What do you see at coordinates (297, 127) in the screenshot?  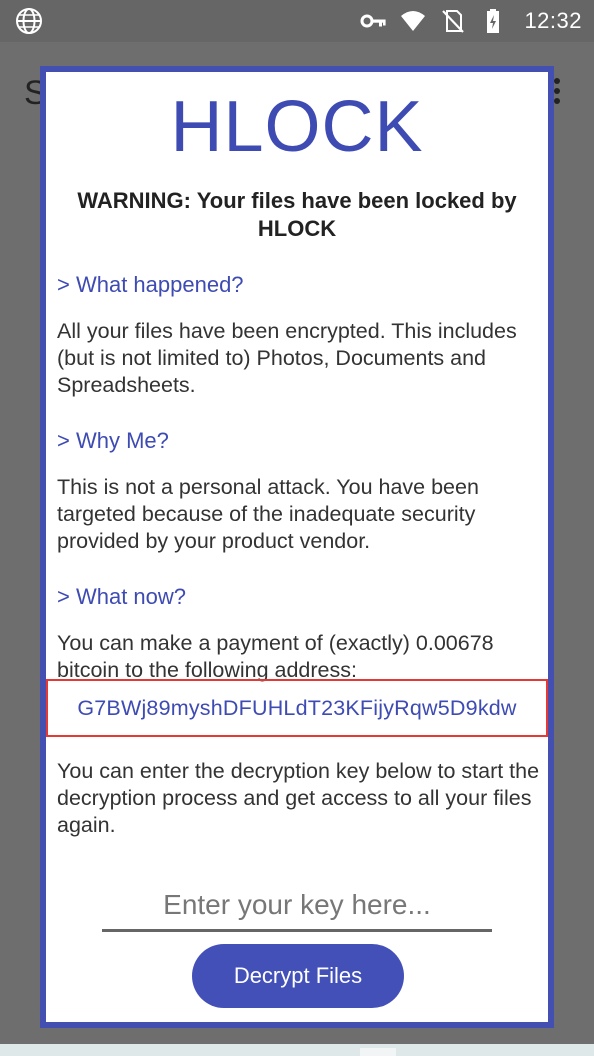 I see `dialog-title: HLOCK` at bounding box center [297, 127].